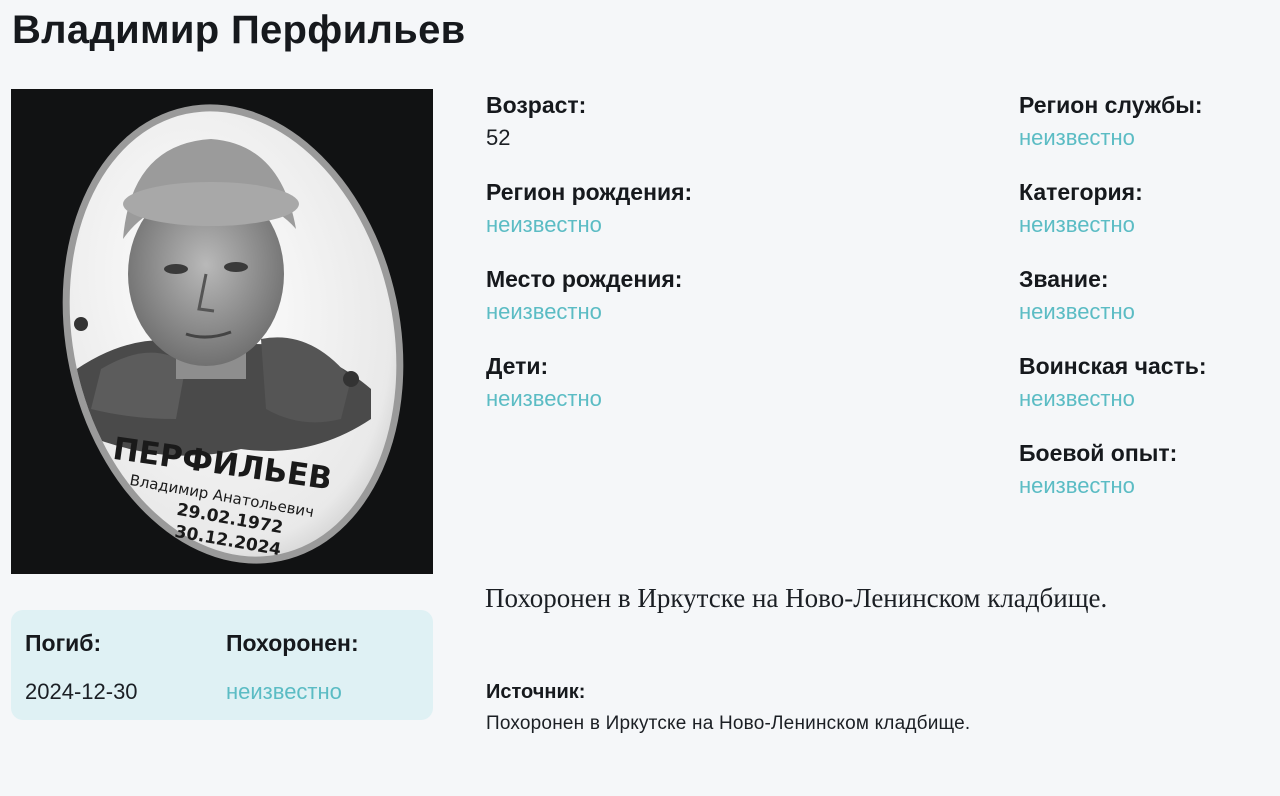 This screenshot has height=796, width=1280. I want to click on info-item-military-unit: Воинская часть: неизвестно, so click(1113, 396).